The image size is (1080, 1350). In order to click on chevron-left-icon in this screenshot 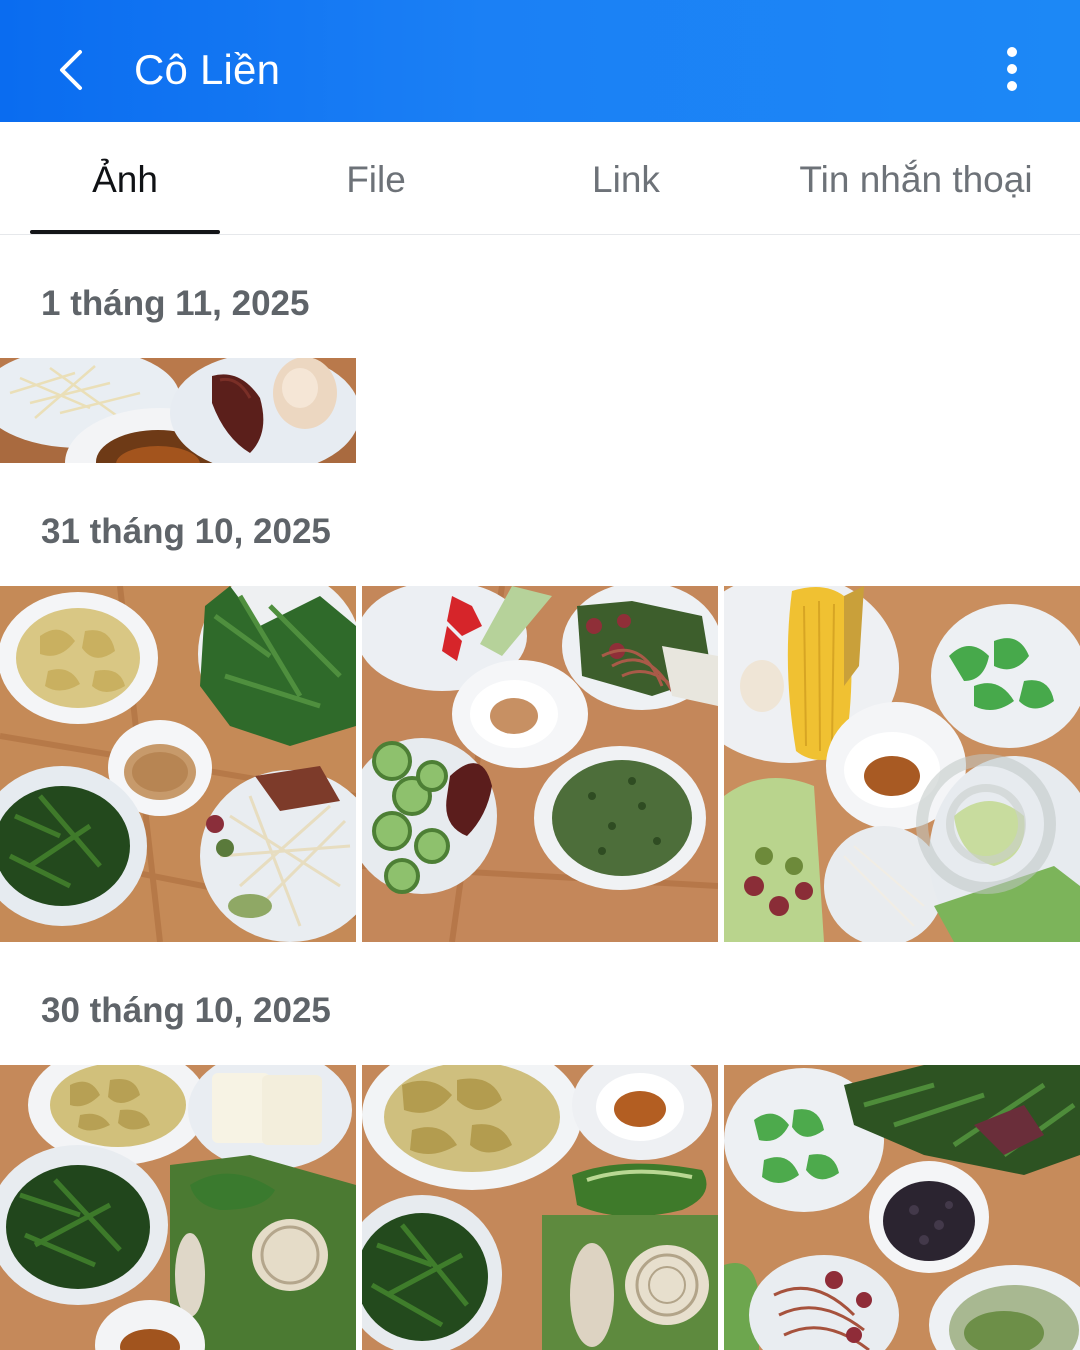, I will do `click(71, 70)`.